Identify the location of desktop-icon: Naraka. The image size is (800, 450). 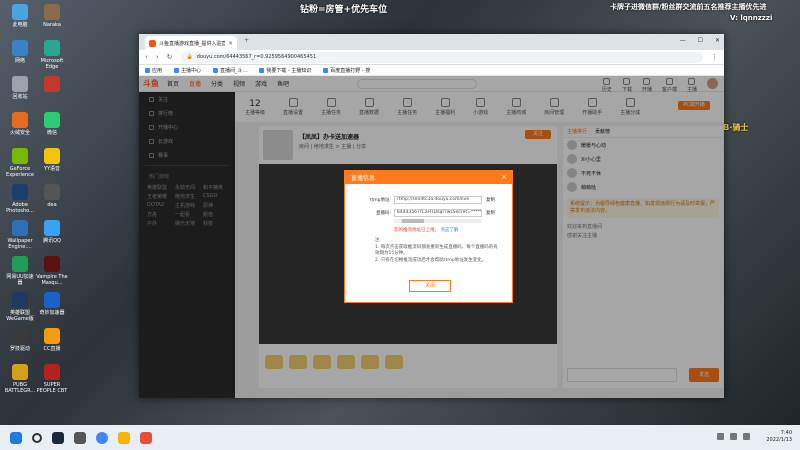
(52, 16).